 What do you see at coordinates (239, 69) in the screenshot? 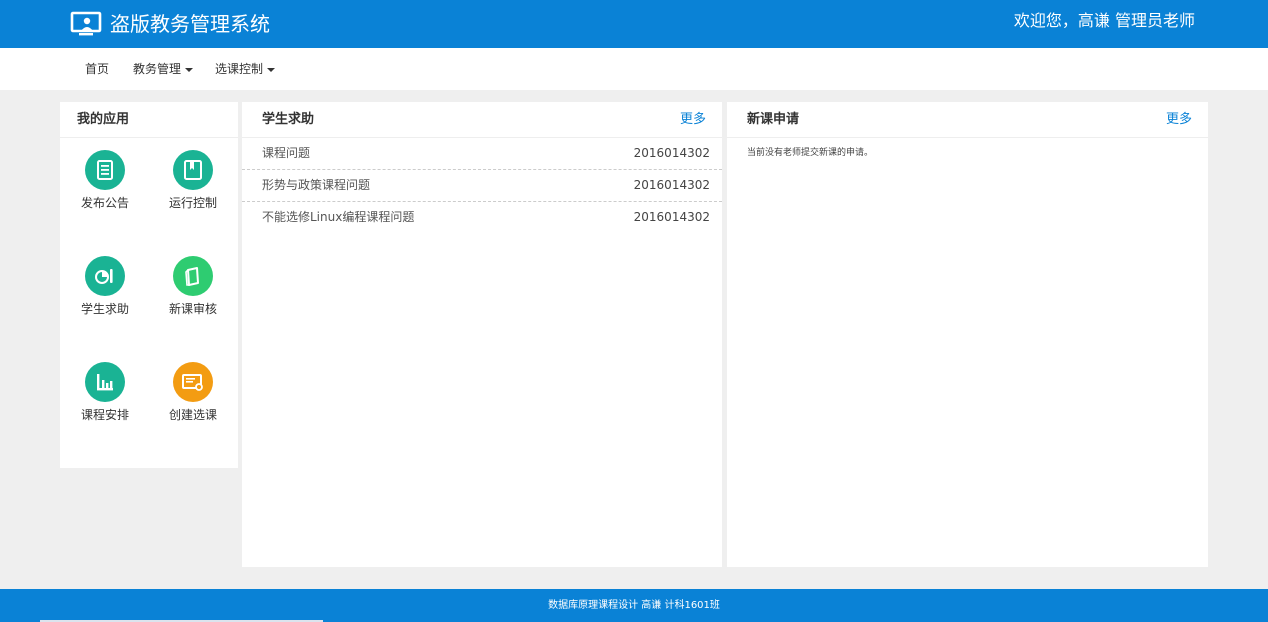
I see `nav-course-selection-label: 选课控制` at bounding box center [239, 69].